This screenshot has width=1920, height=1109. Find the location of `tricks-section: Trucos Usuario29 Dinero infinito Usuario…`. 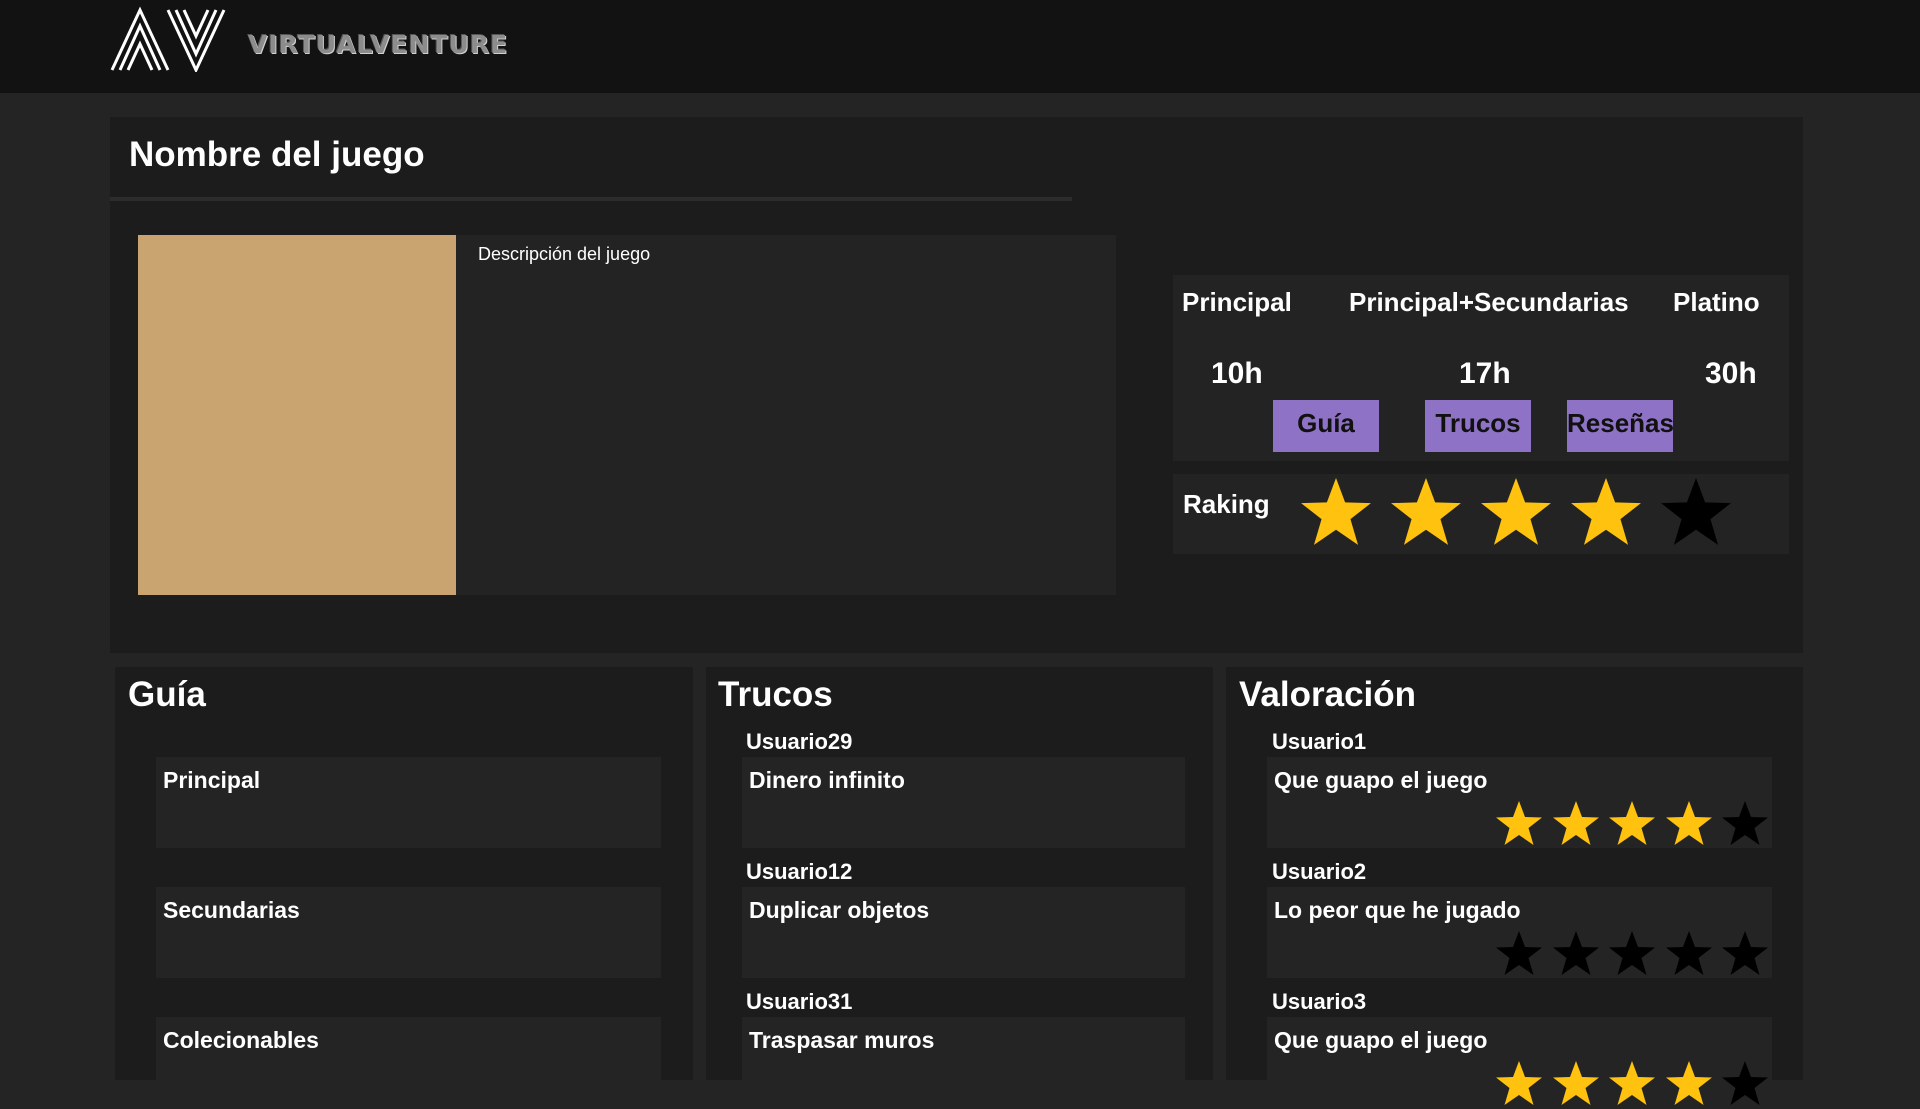

tricks-section: Trucos Usuario29 Dinero infinito Usuario… is located at coordinates (959, 887).